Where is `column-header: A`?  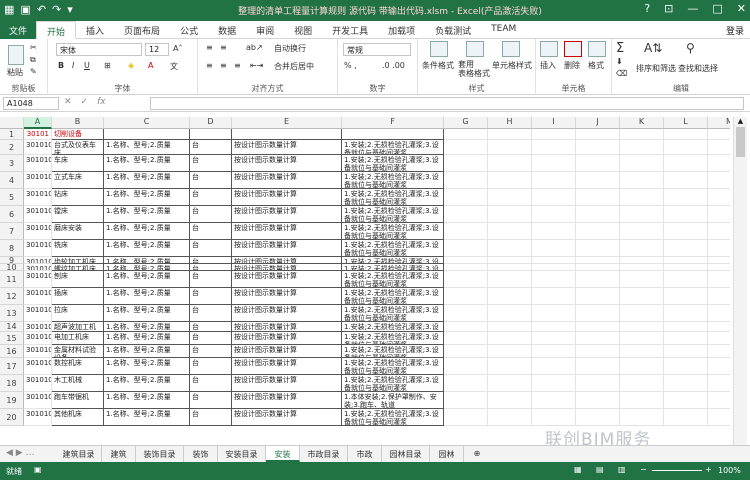 column-header: A is located at coordinates (38, 123).